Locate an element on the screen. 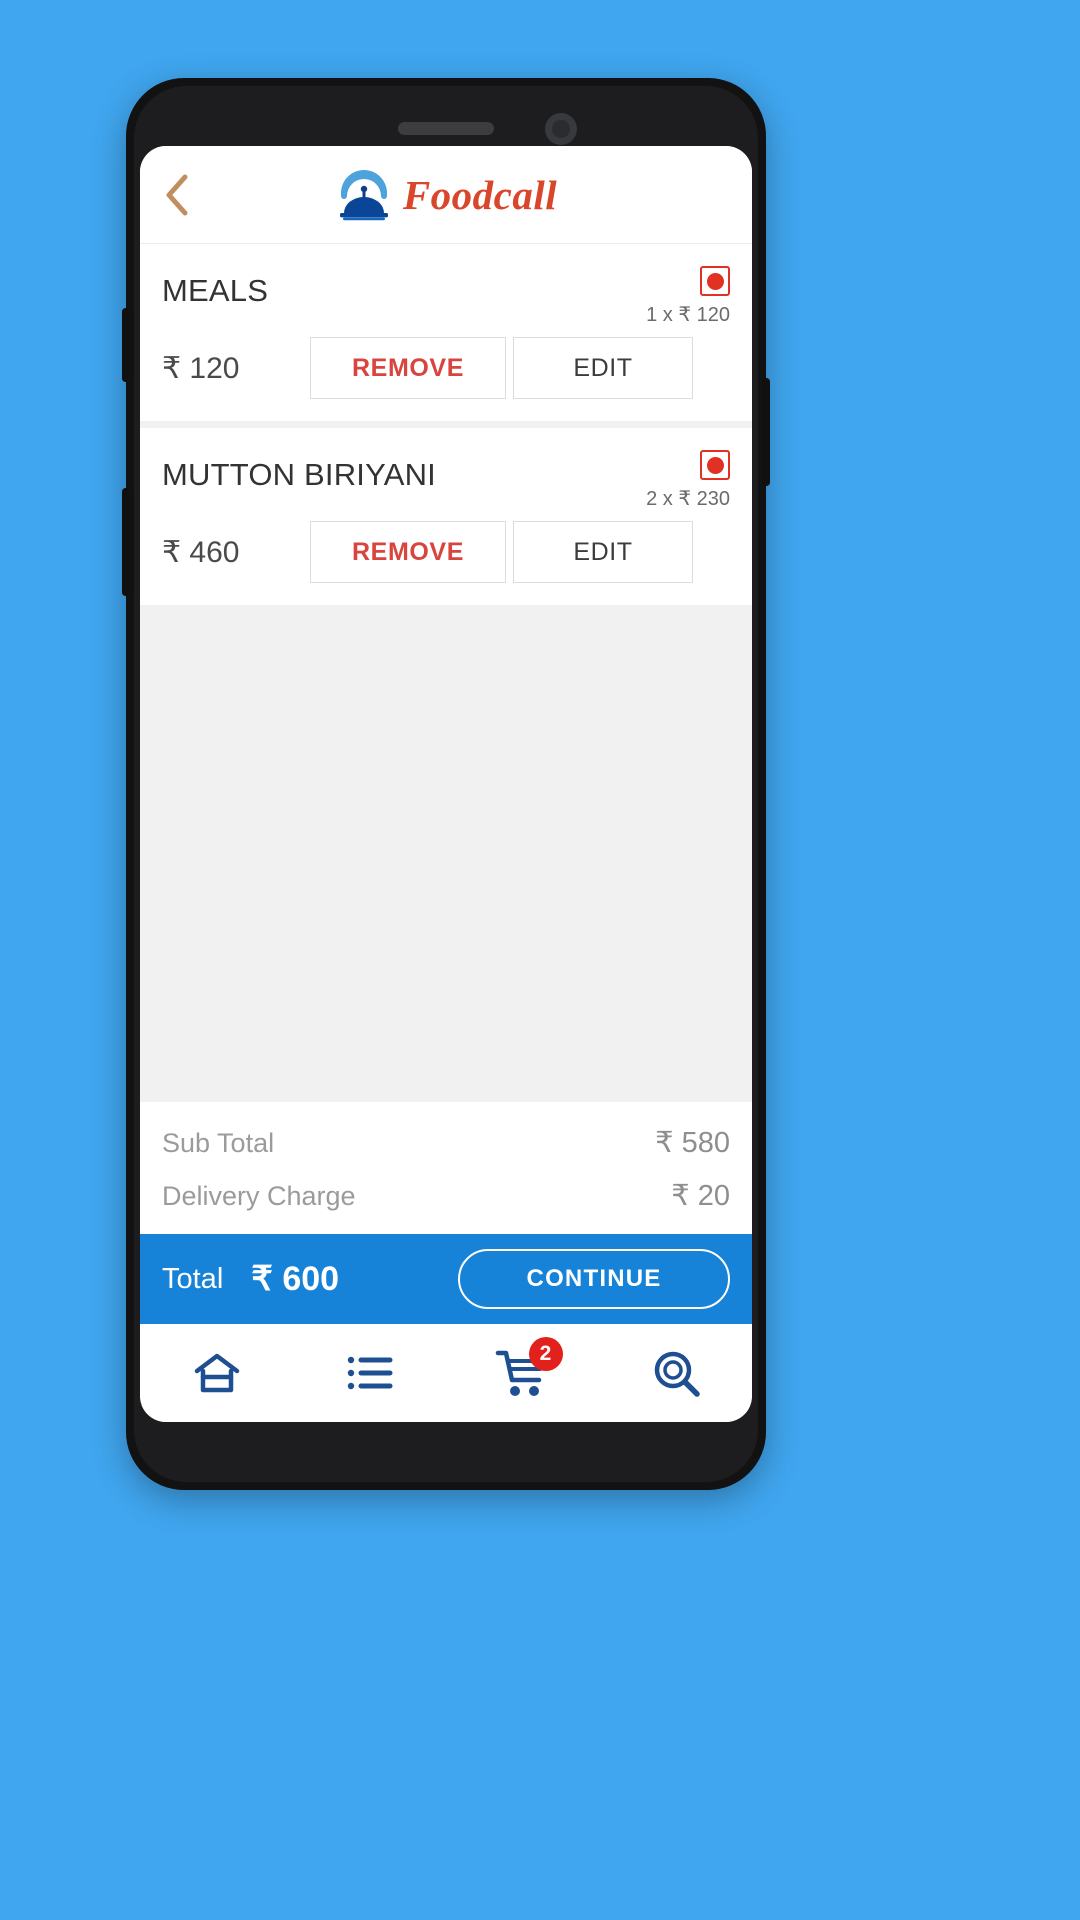  total-bar: Total ₹ 600 CONTINUE is located at coordinates (446, 1279).